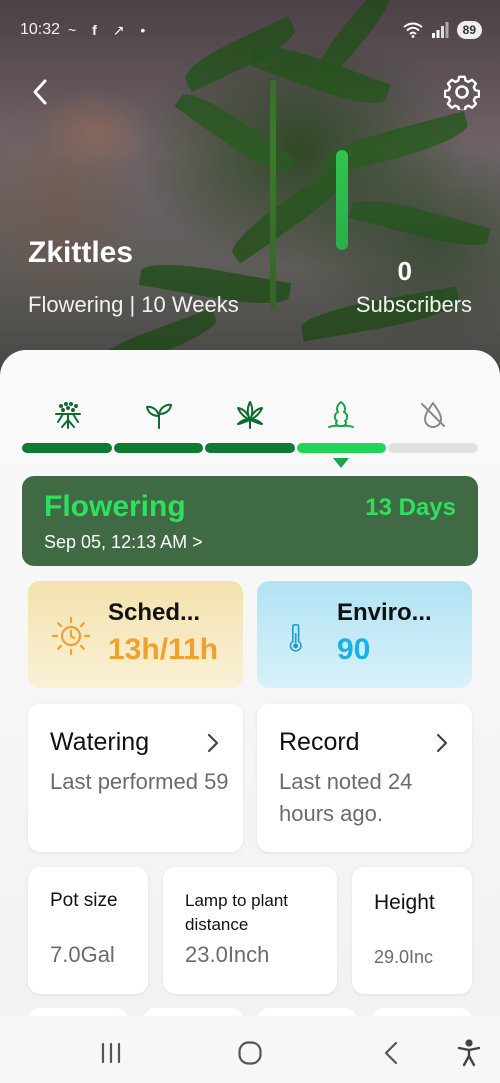 This screenshot has height=1083, width=500. I want to click on wifi-icon, so click(413, 30).